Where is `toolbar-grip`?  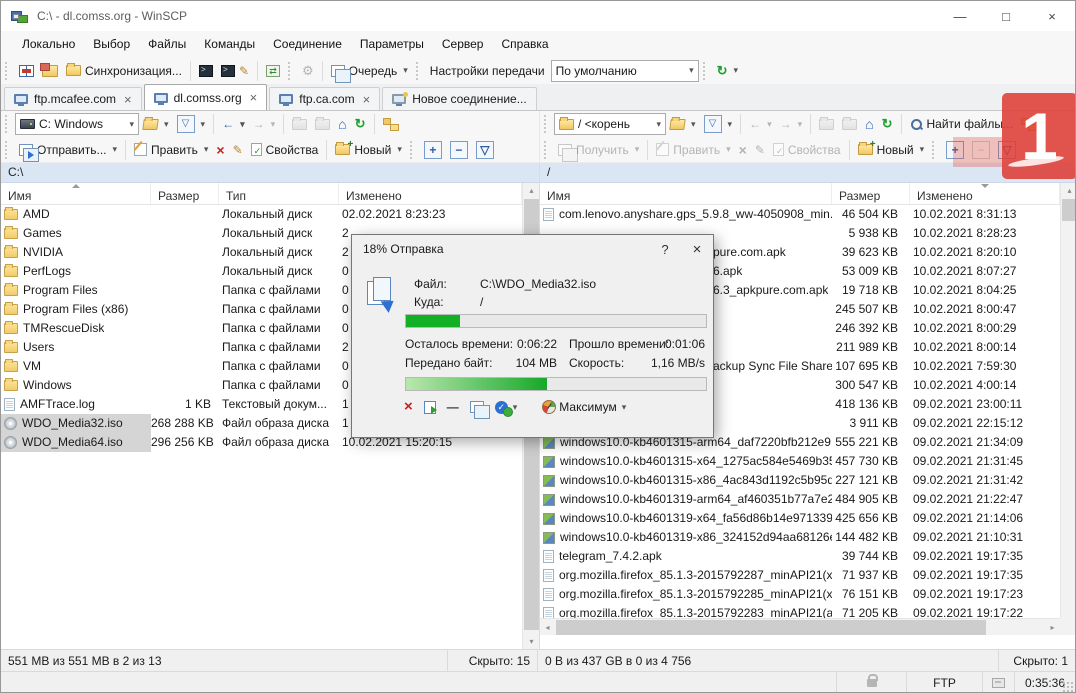 toolbar-grip is located at coordinates (8, 70).